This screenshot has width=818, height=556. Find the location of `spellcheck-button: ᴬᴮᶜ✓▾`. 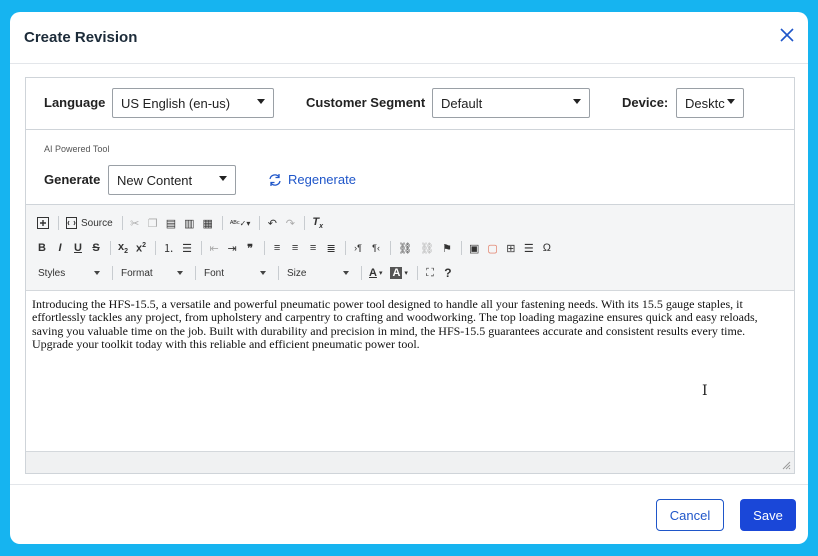

spellcheck-button: ᴬᴮᶜ✓▾ is located at coordinates (240, 223).